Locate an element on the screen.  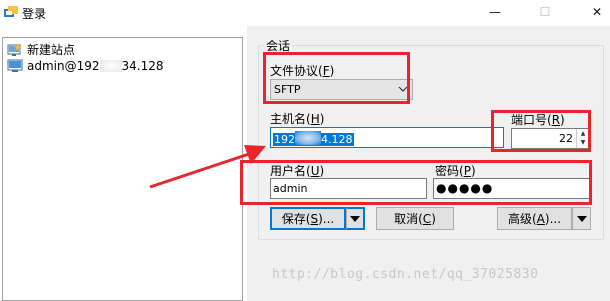
new-site-icon is located at coordinates (14, 49).